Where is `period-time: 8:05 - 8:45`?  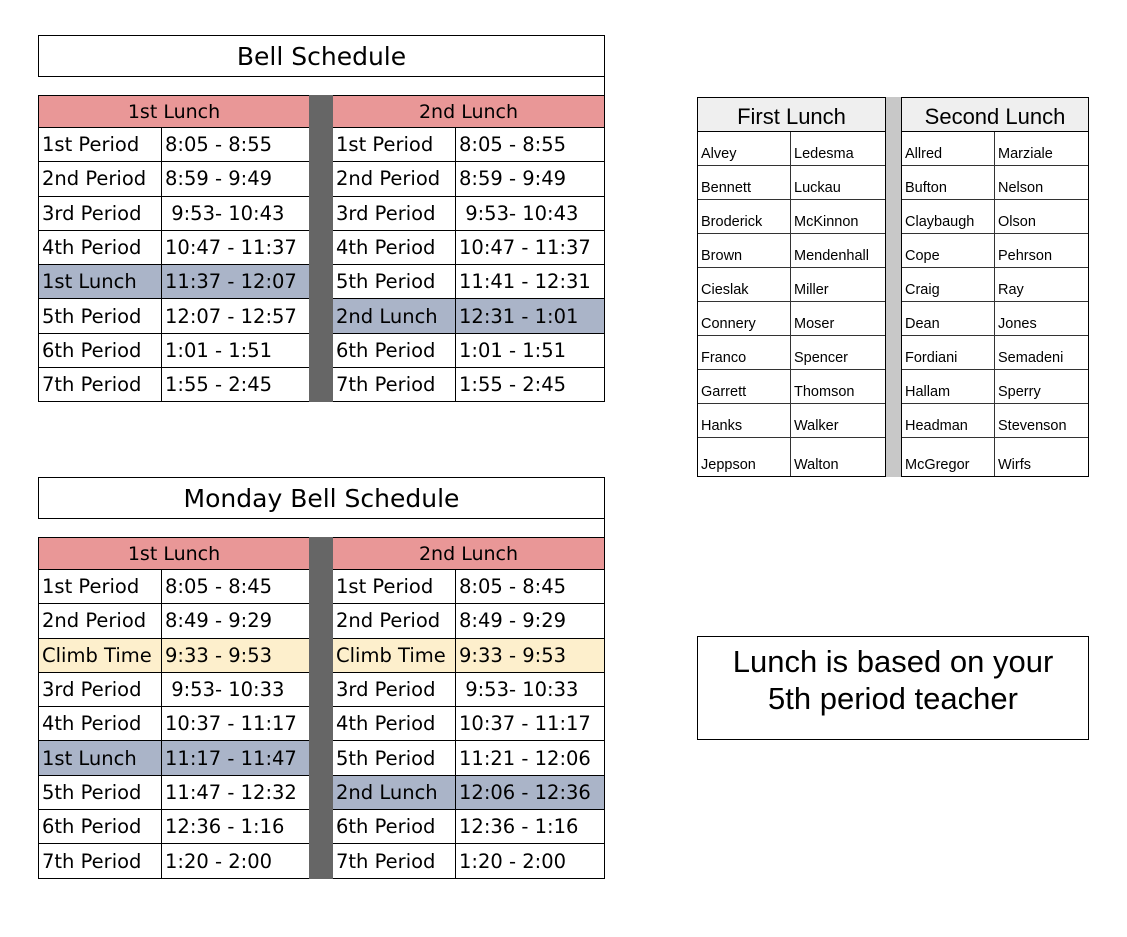
period-time: 8:05 - 8:45 is located at coordinates (513, 587).